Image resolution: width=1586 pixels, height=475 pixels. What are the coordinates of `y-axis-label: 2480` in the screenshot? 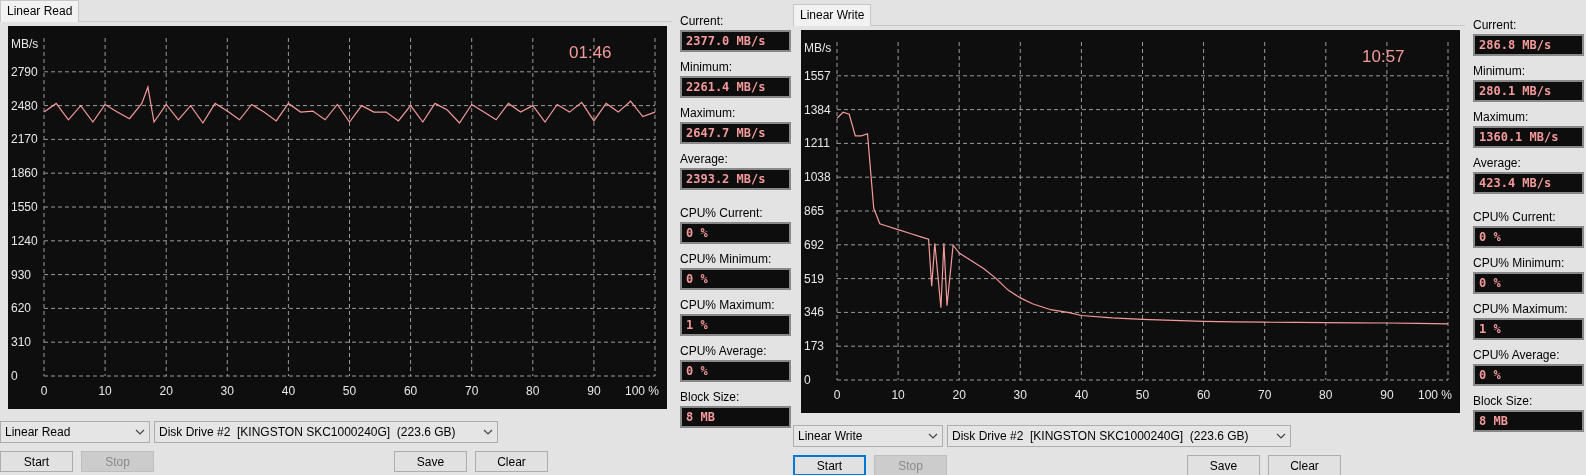 It's located at (24, 105).